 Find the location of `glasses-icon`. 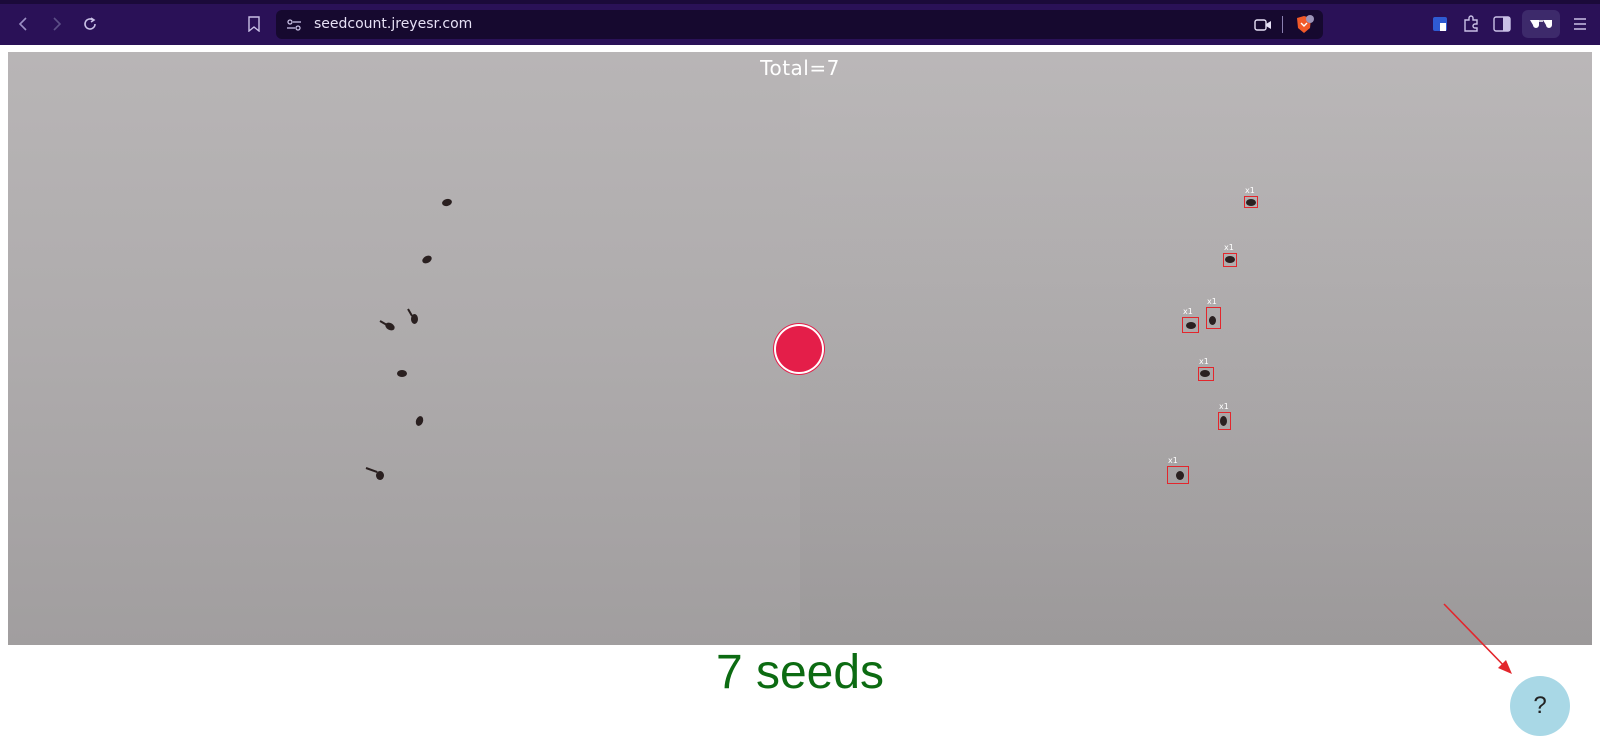

glasses-icon is located at coordinates (1541, 24).